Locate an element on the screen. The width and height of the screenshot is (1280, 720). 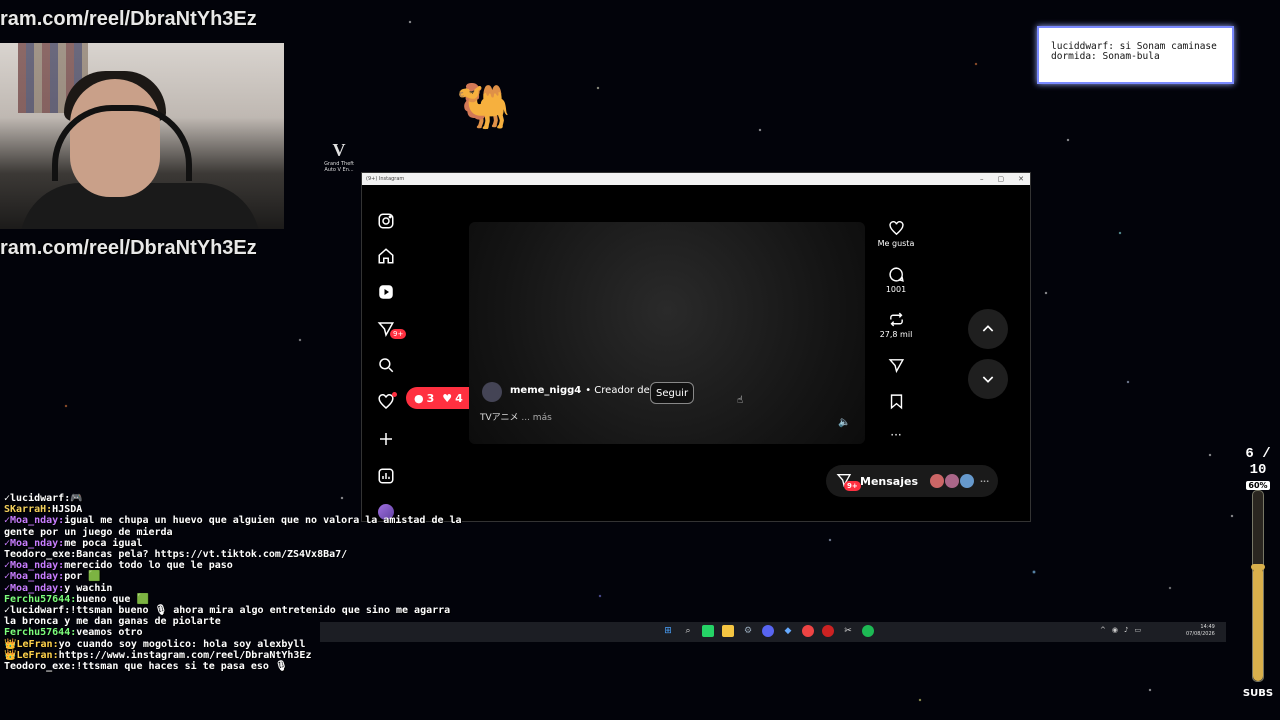
share-action is located at coordinates (896, 366).